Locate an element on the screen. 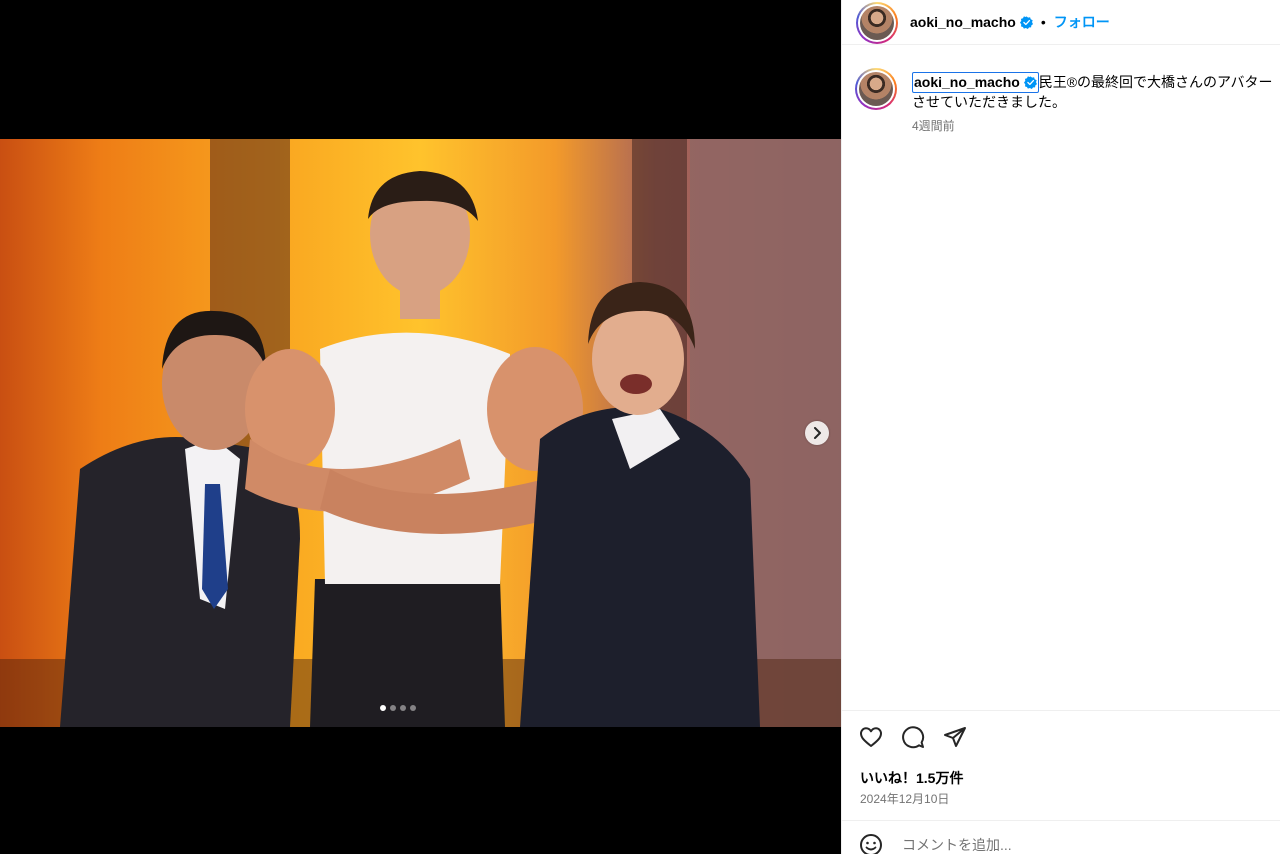  caption-username-link: aoki_no_macho is located at coordinates (975, 82).